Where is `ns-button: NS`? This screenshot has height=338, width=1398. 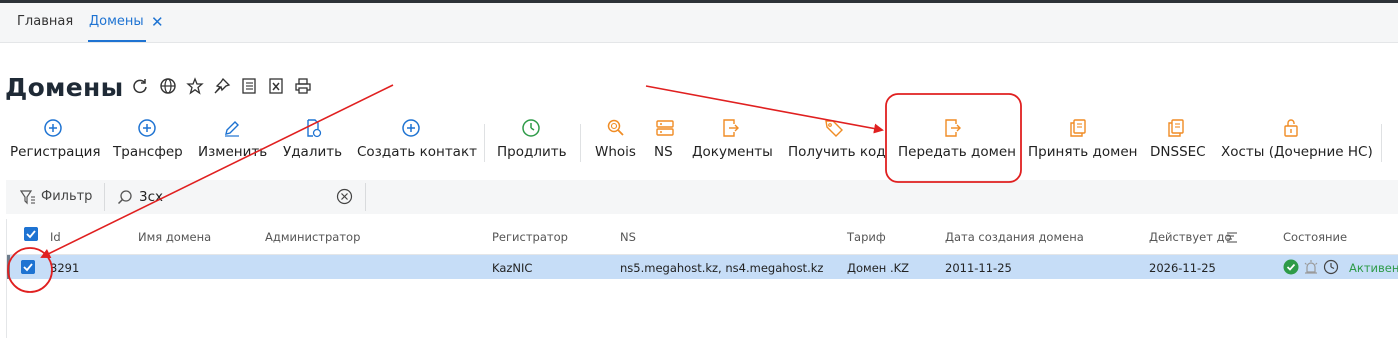 ns-button: NS is located at coordinates (665, 142).